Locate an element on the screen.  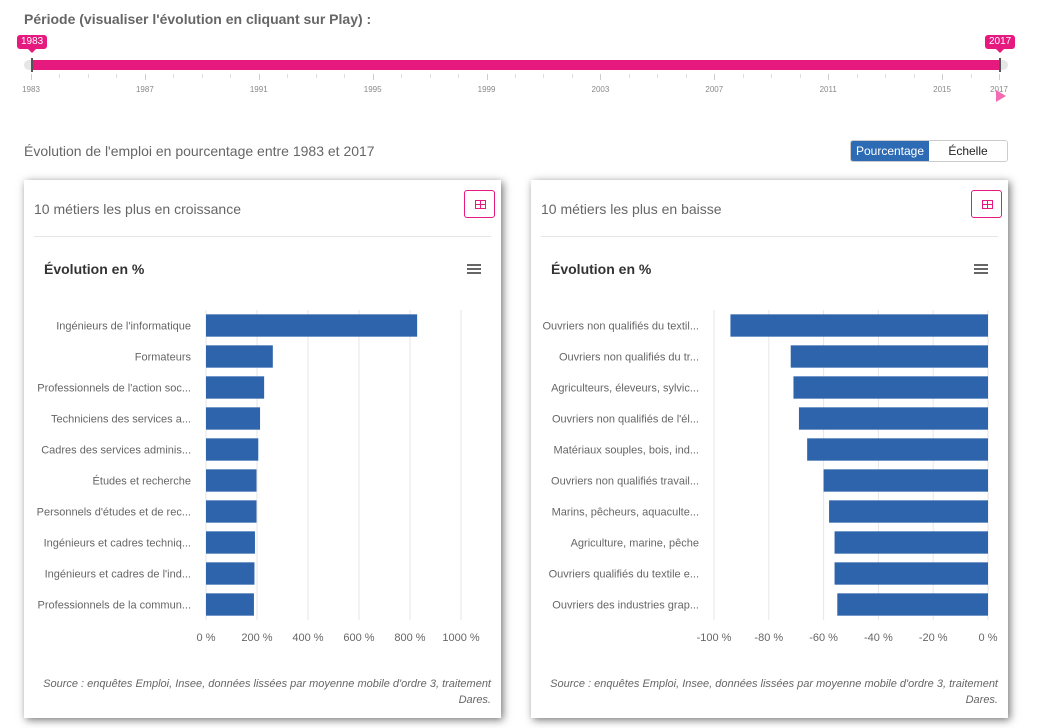
x-tick-label: 1000 % is located at coordinates (461, 638).